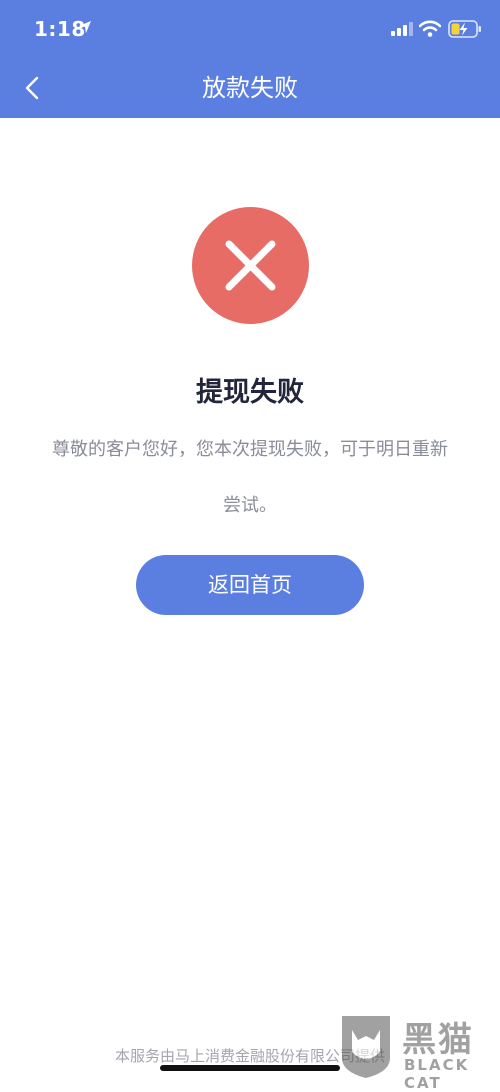 The image size is (500, 1092). What do you see at coordinates (438, 1040) in the screenshot?
I see `watermark-brand: 黑猫` at bounding box center [438, 1040].